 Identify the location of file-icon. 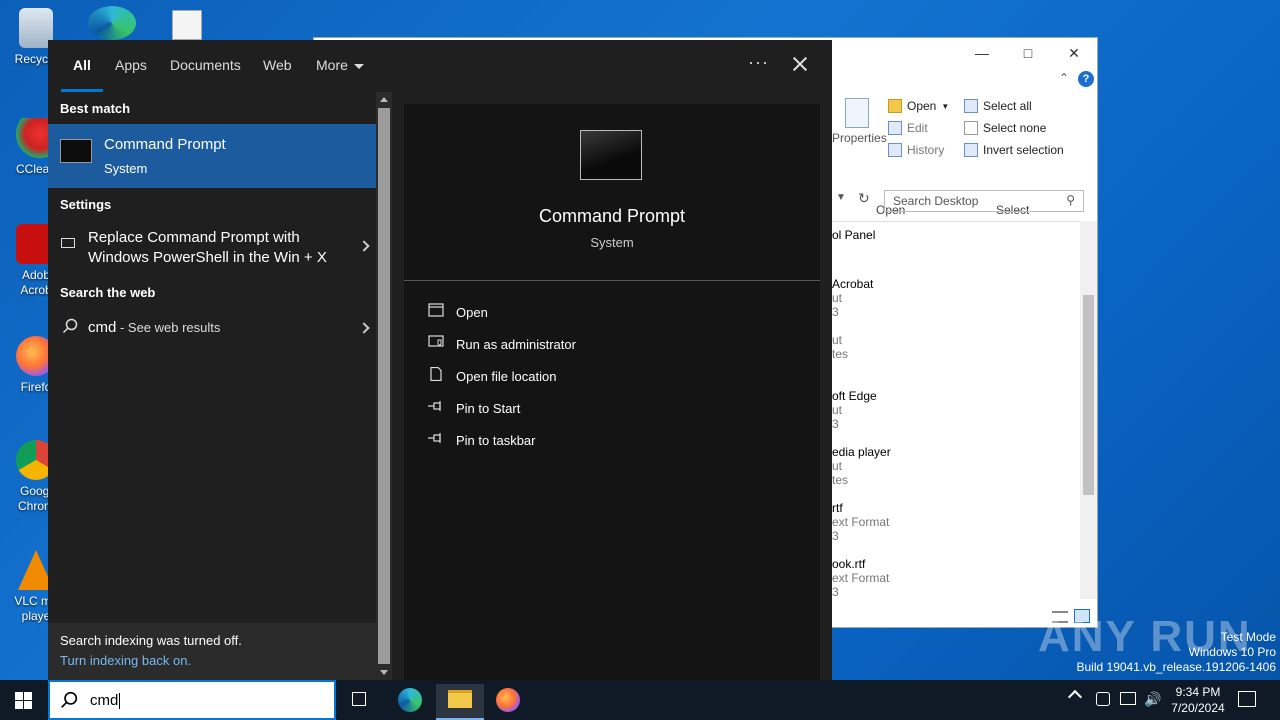
(436, 374).